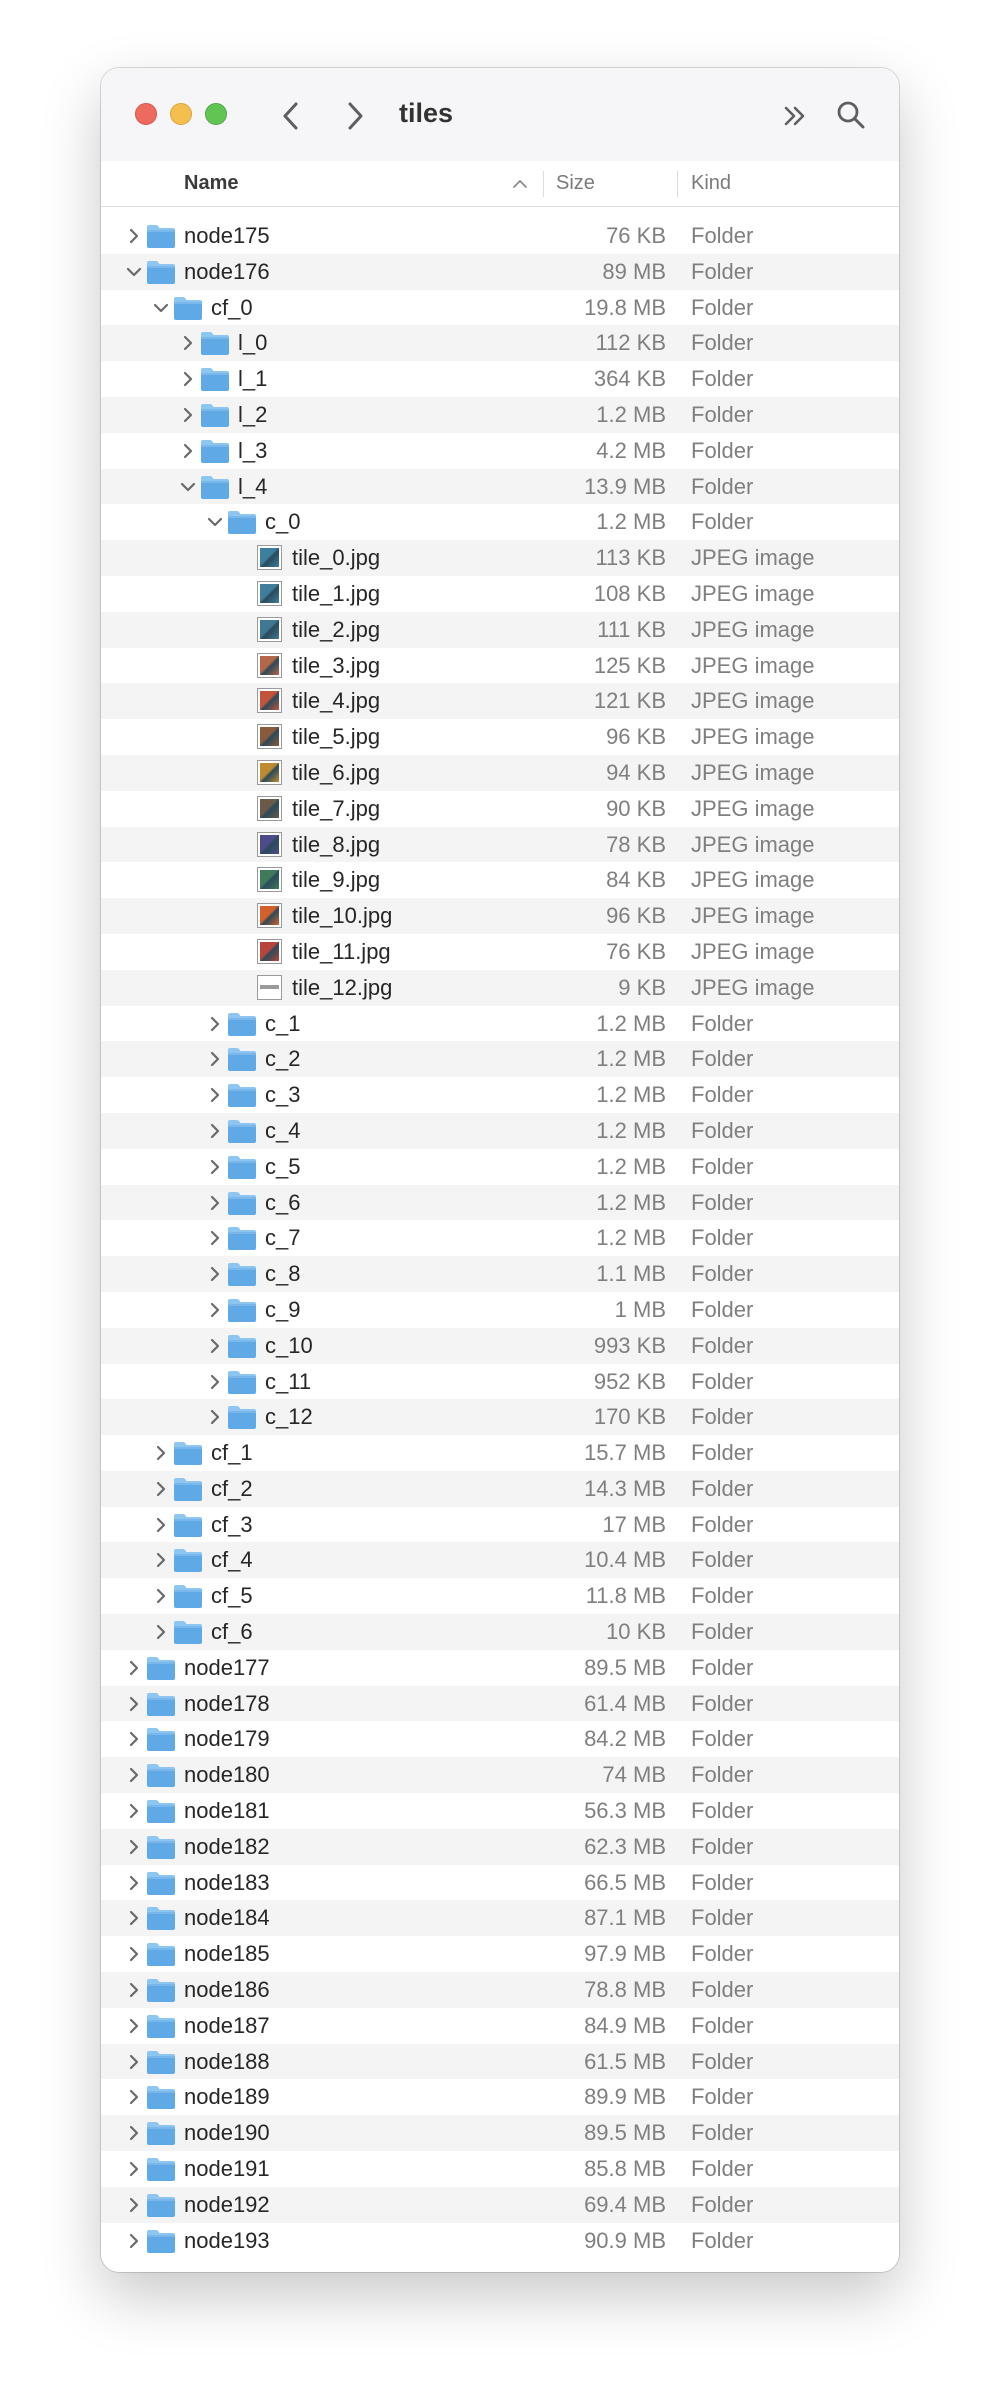 The width and height of the screenshot is (1000, 2406). I want to click on file-row: tile_10.jpg 96 KB JPEG image, so click(500, 916).